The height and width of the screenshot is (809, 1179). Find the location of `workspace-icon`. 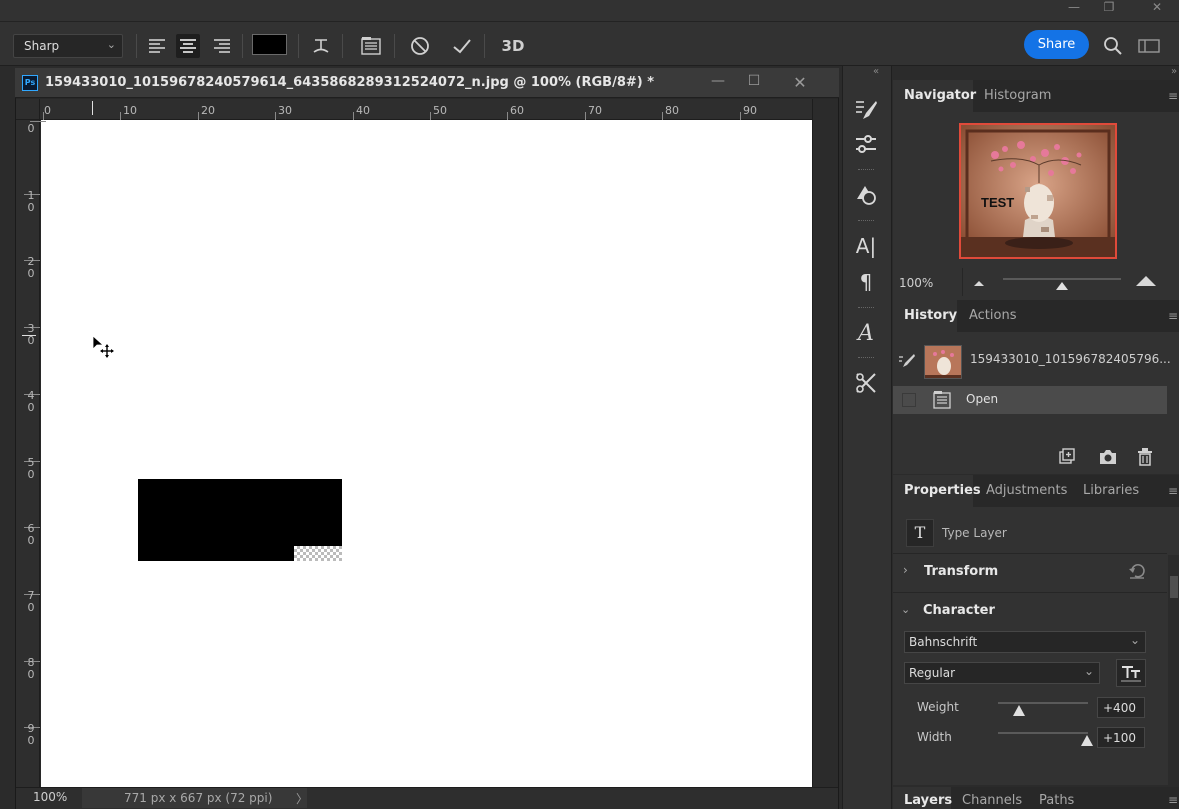

workspace-icon is located at coordinates (1149, 46).